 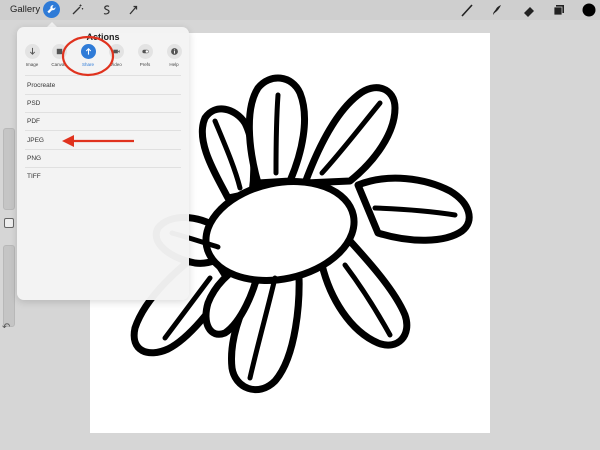 What do you see at coordinates (300, 10) in the screenshot?
I see `top-toolbar: Gallery` at bounding box center [300, 10].